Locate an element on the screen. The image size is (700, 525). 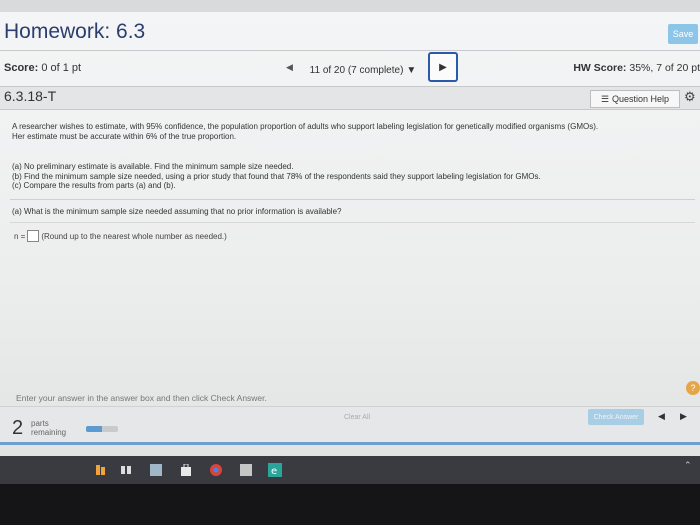
svg-text: e is located at coordinates (274, 471).